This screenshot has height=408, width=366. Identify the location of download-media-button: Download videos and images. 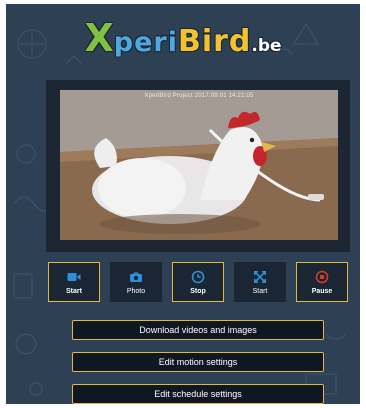
(198, 330).